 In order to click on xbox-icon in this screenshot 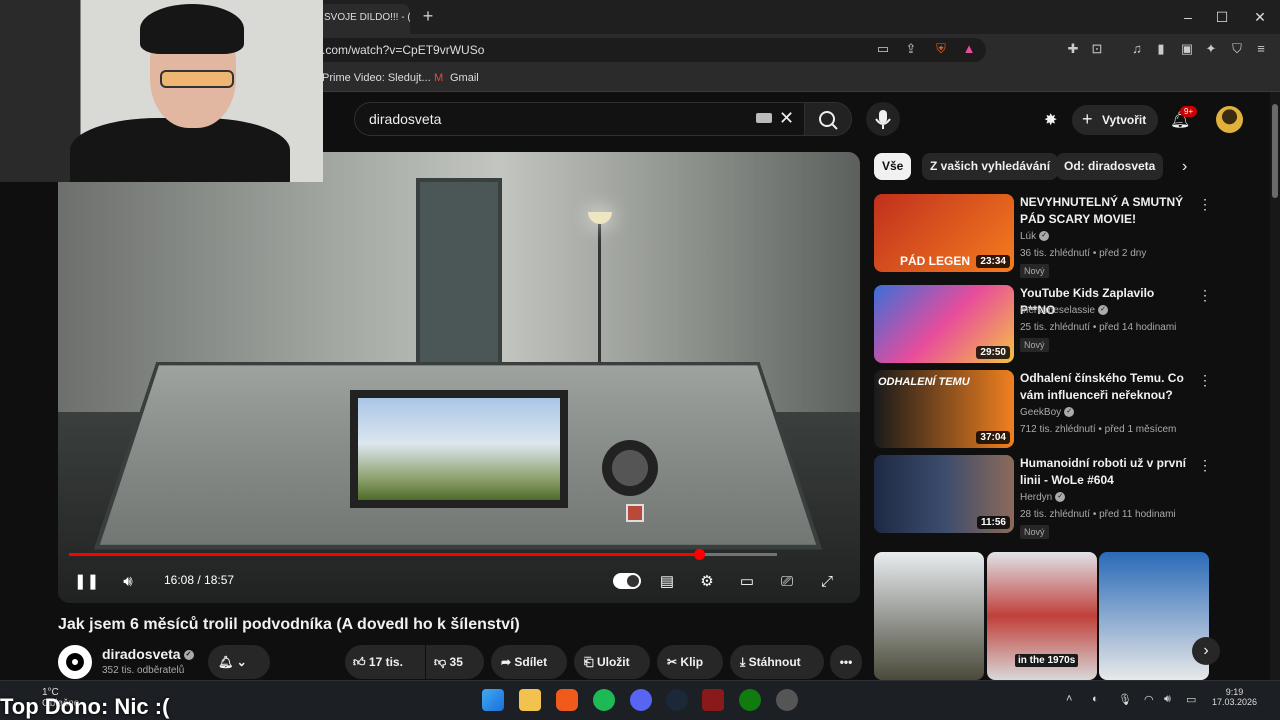, I will do `click(750, 700)`.